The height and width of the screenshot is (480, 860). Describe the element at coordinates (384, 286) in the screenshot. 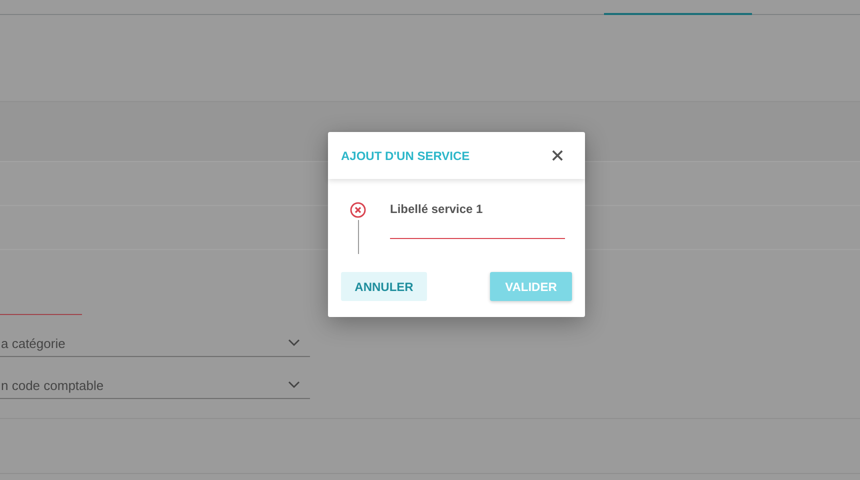

I see `cancel-button: ANNULER` at that location.